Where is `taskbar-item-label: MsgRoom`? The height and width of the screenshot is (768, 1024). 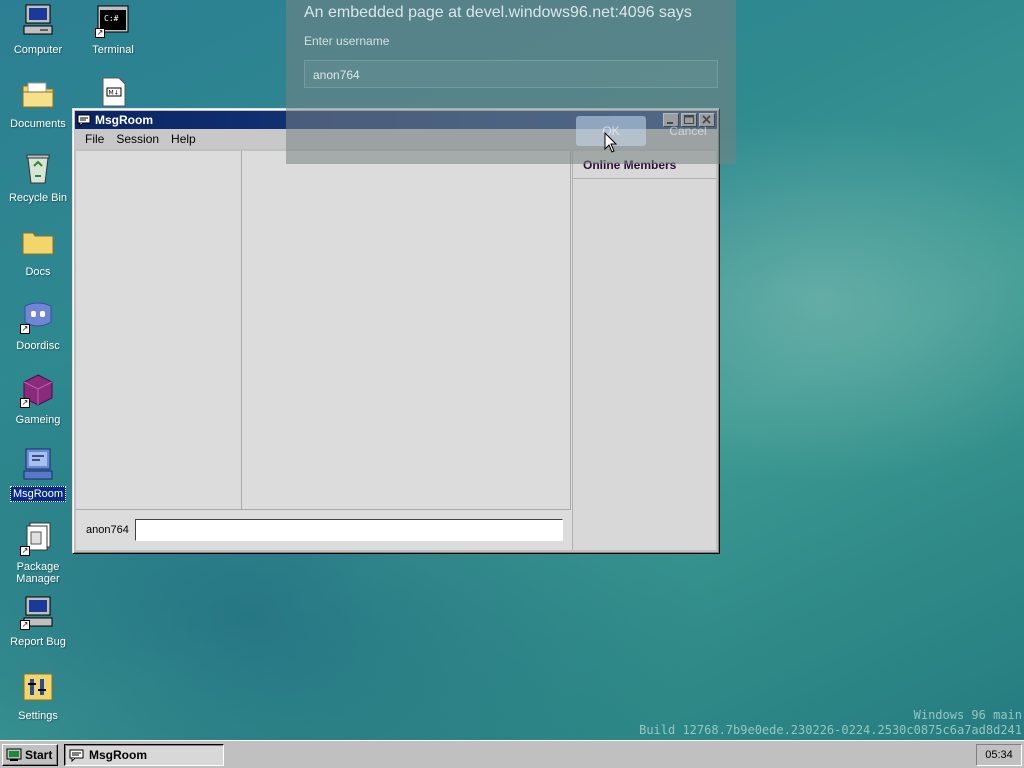
taskbar-item-label: MsgRoom is located at coordinates (118, 754).